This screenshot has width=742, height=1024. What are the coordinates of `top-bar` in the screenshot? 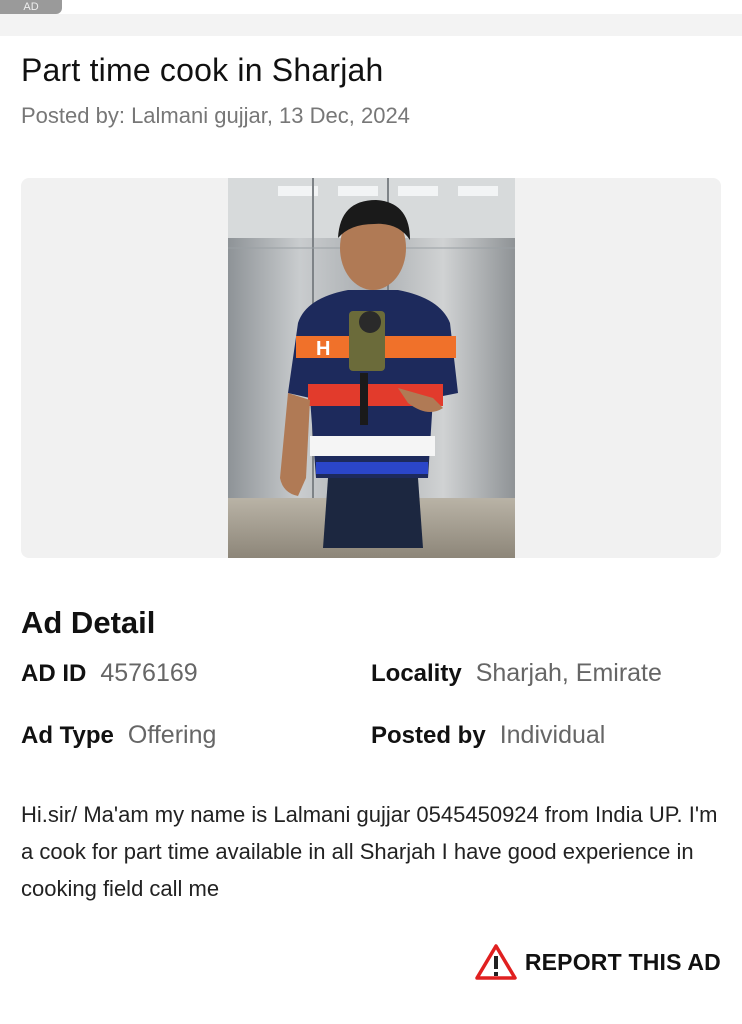 It's located at (371, 7).